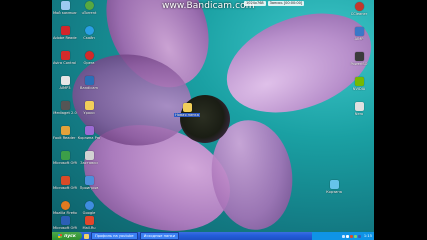 Image resolution: width=427 pixels, height=240 pixels. What do you see at coordinates (65, 30) in the screenshot?
I see `adobe-reader-icon` at bounding box center [65, 30].